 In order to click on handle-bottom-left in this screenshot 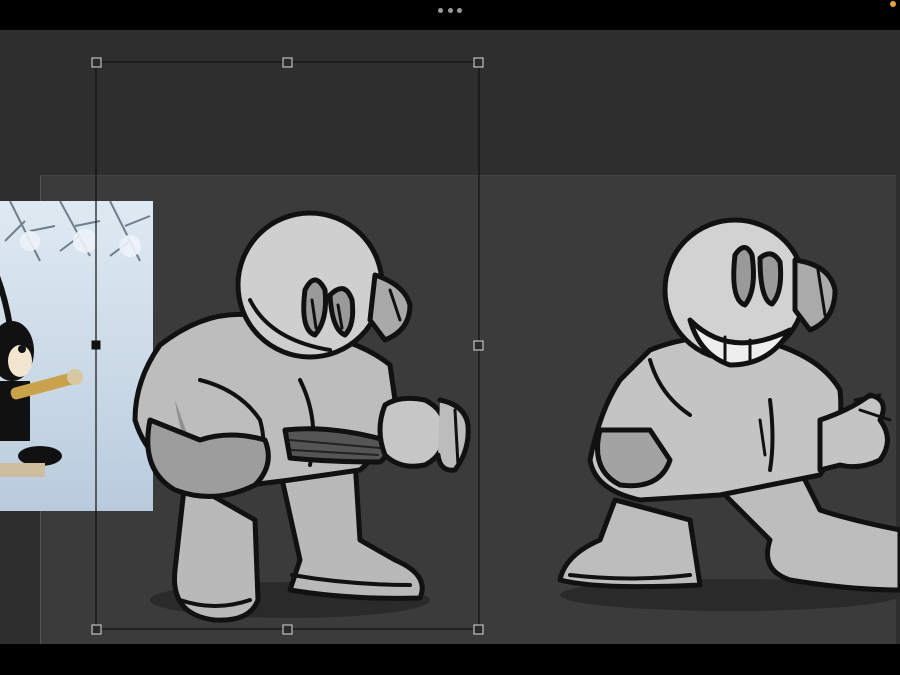, I will do `click(96, 629)`.